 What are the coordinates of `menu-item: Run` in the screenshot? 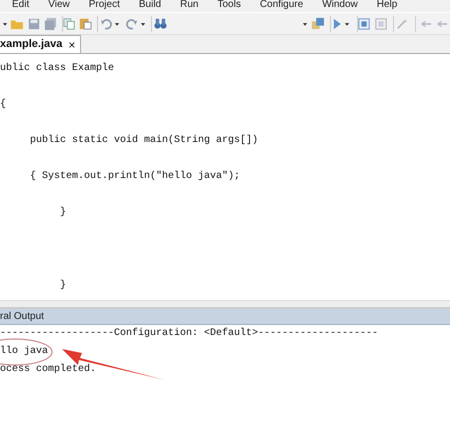 It's located at (189, 6).